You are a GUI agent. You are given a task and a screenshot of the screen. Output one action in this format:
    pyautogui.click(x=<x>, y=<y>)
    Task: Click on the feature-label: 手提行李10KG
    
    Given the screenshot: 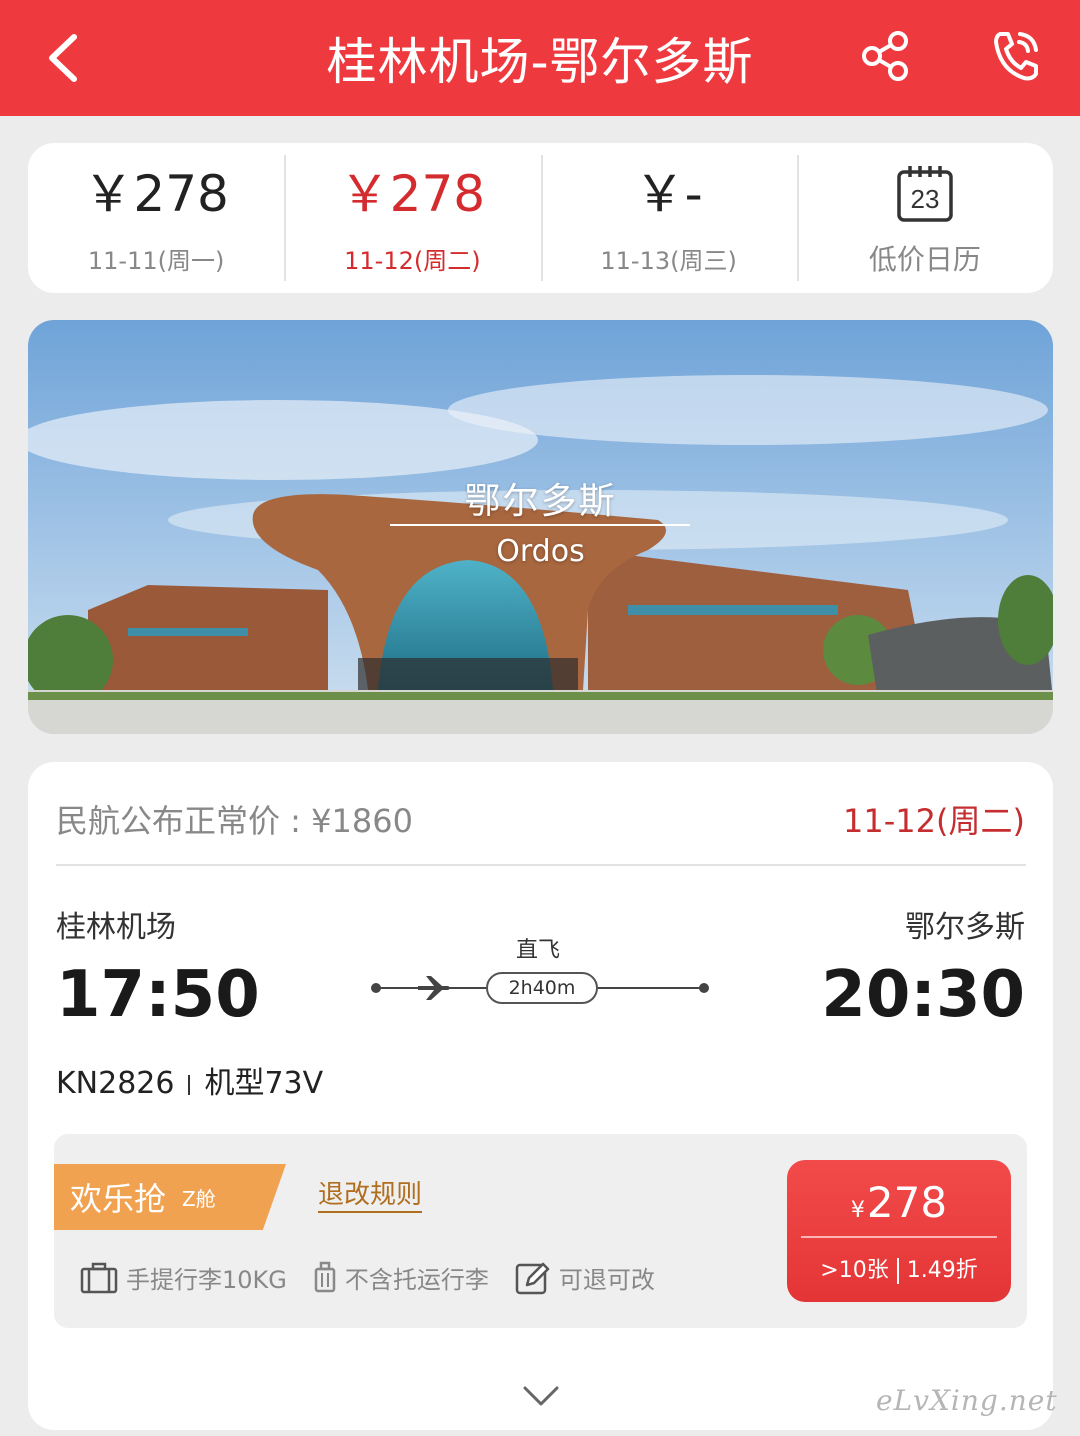 What is the action you would take?
    pyautogui.click(x=206, y=1280)
    